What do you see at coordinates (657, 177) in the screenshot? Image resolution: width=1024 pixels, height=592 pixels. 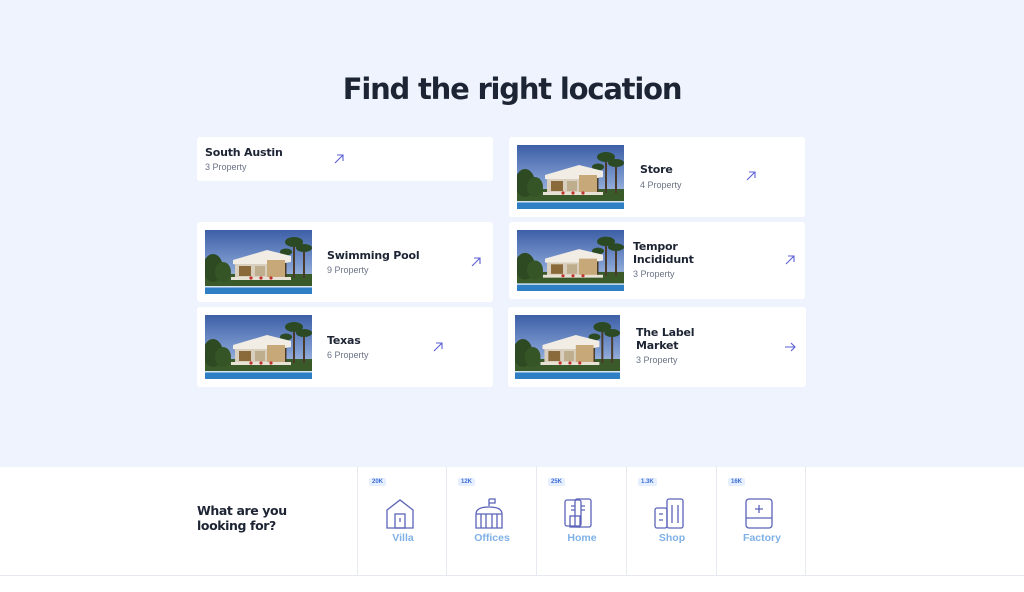 I see `location-card-store: Store 4 Property` at bounding box center [657, 177].